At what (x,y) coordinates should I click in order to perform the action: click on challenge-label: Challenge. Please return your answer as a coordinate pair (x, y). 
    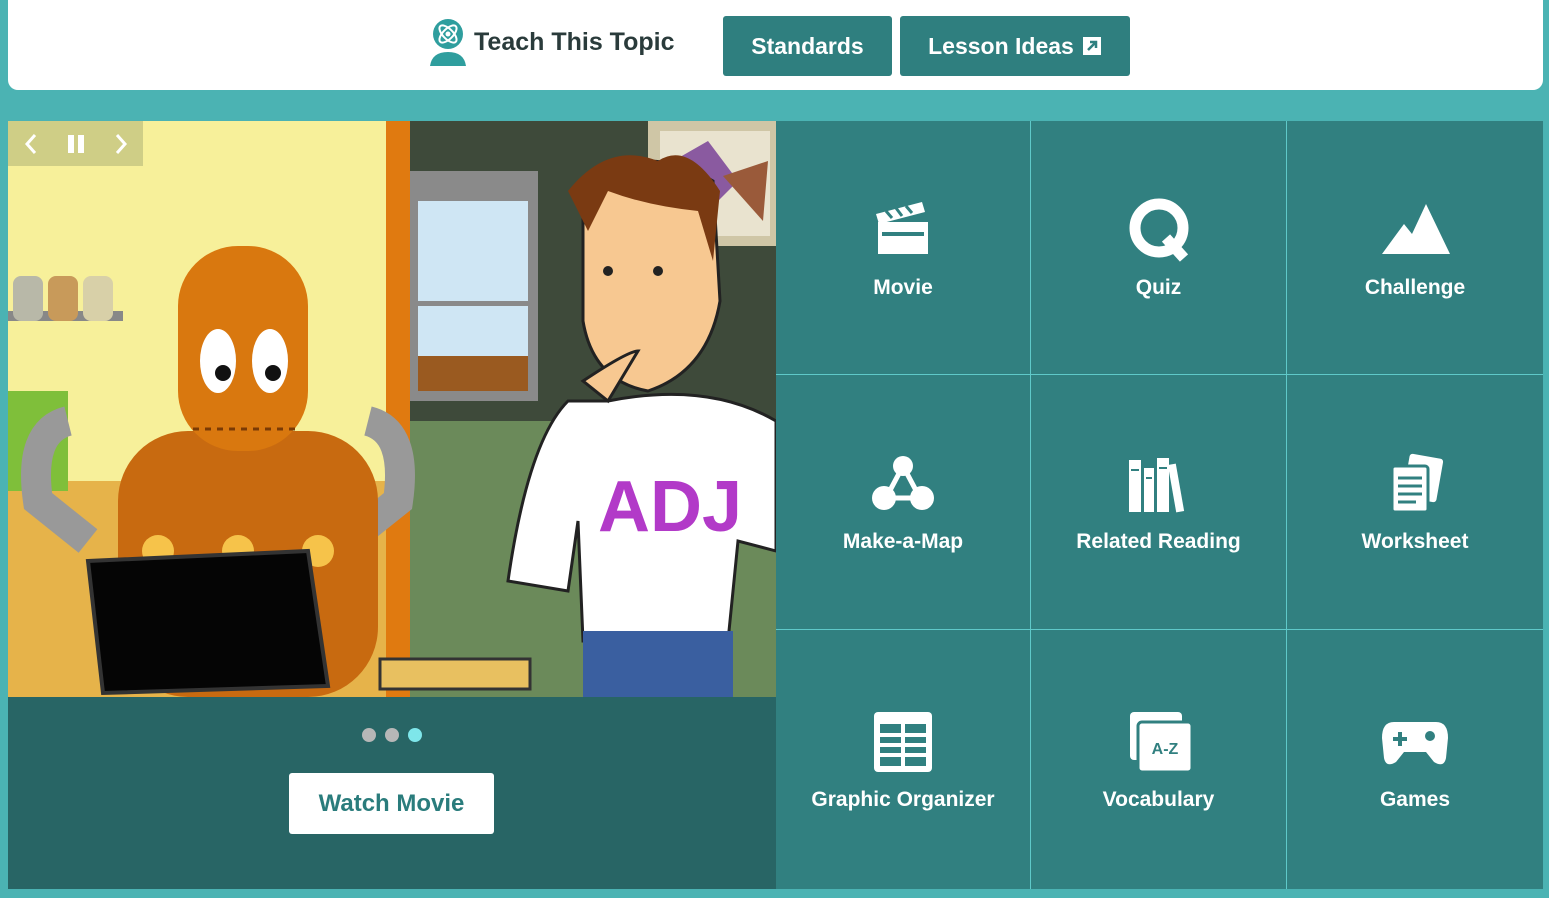
    Looking at the image, I should click on (1415, 287).